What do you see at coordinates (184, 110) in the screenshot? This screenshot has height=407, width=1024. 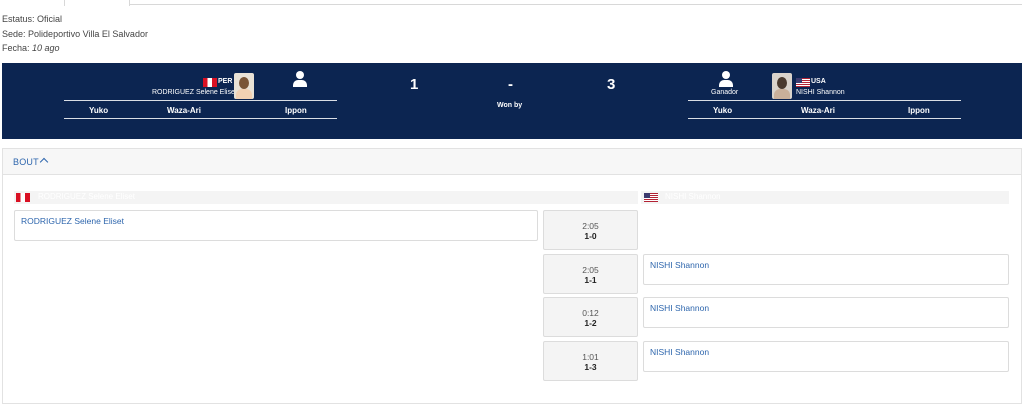 I see `left-waza-ari-header: Waza-Ari` at bounding box center [184, 110].